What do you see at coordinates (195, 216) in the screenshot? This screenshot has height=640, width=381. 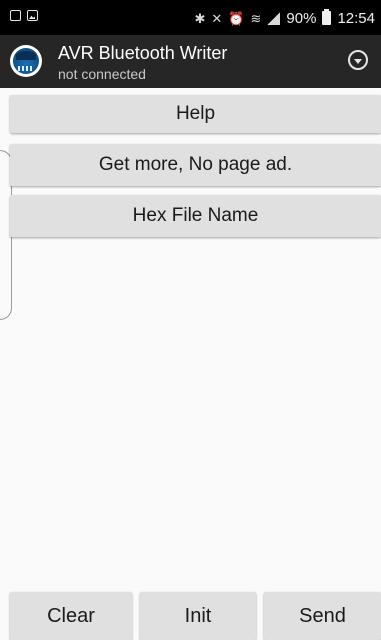 I see `hex-file-name-button: Hex File Name` at bounding box center [195, 216].